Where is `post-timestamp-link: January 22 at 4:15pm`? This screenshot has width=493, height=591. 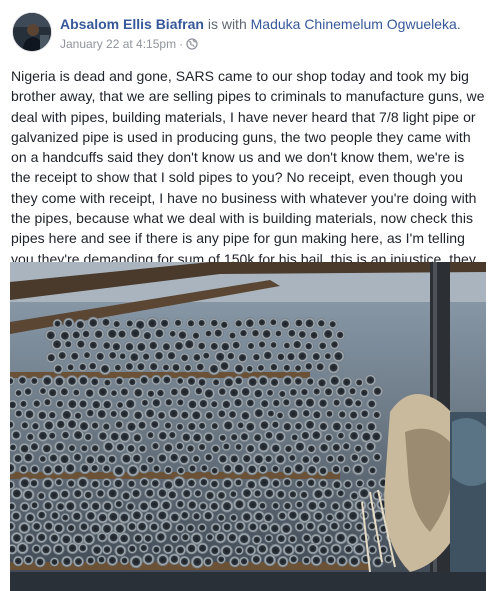
post-timestamp-link: January 22 at 4:15pm is located at coordinates (118, 44).